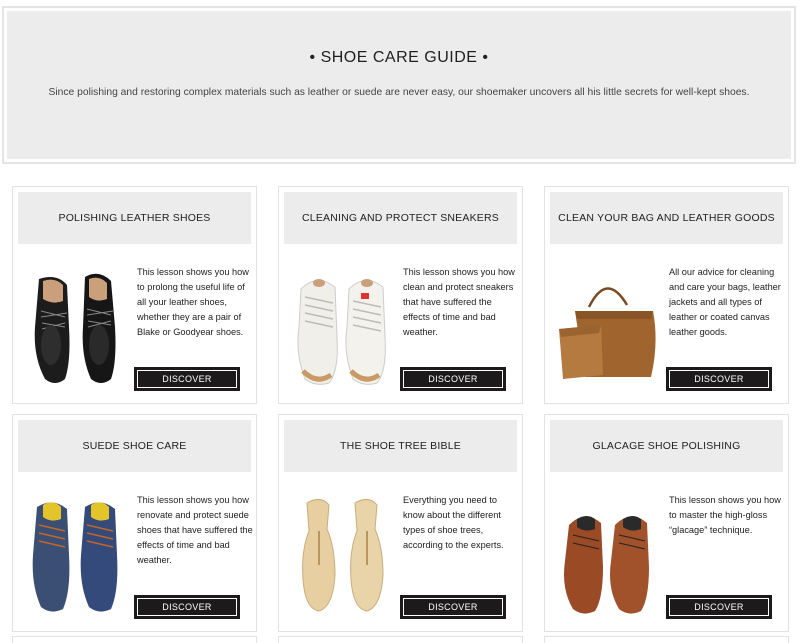 Image resolution: width=800 pixels, height=643 pixels. I want to click on card-title: CLEAN YOUR BAG AND LEATHER GOODS, so click(666, 218).